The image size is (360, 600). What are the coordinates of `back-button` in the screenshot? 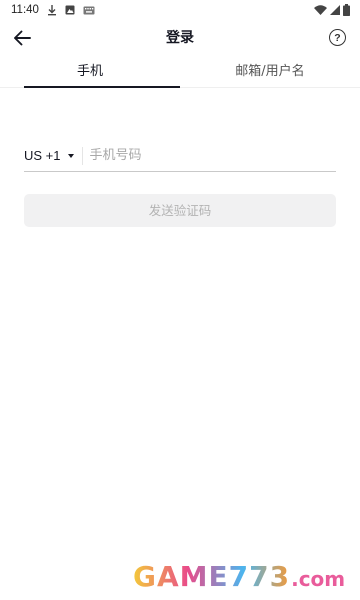 It's located at (22, 38).